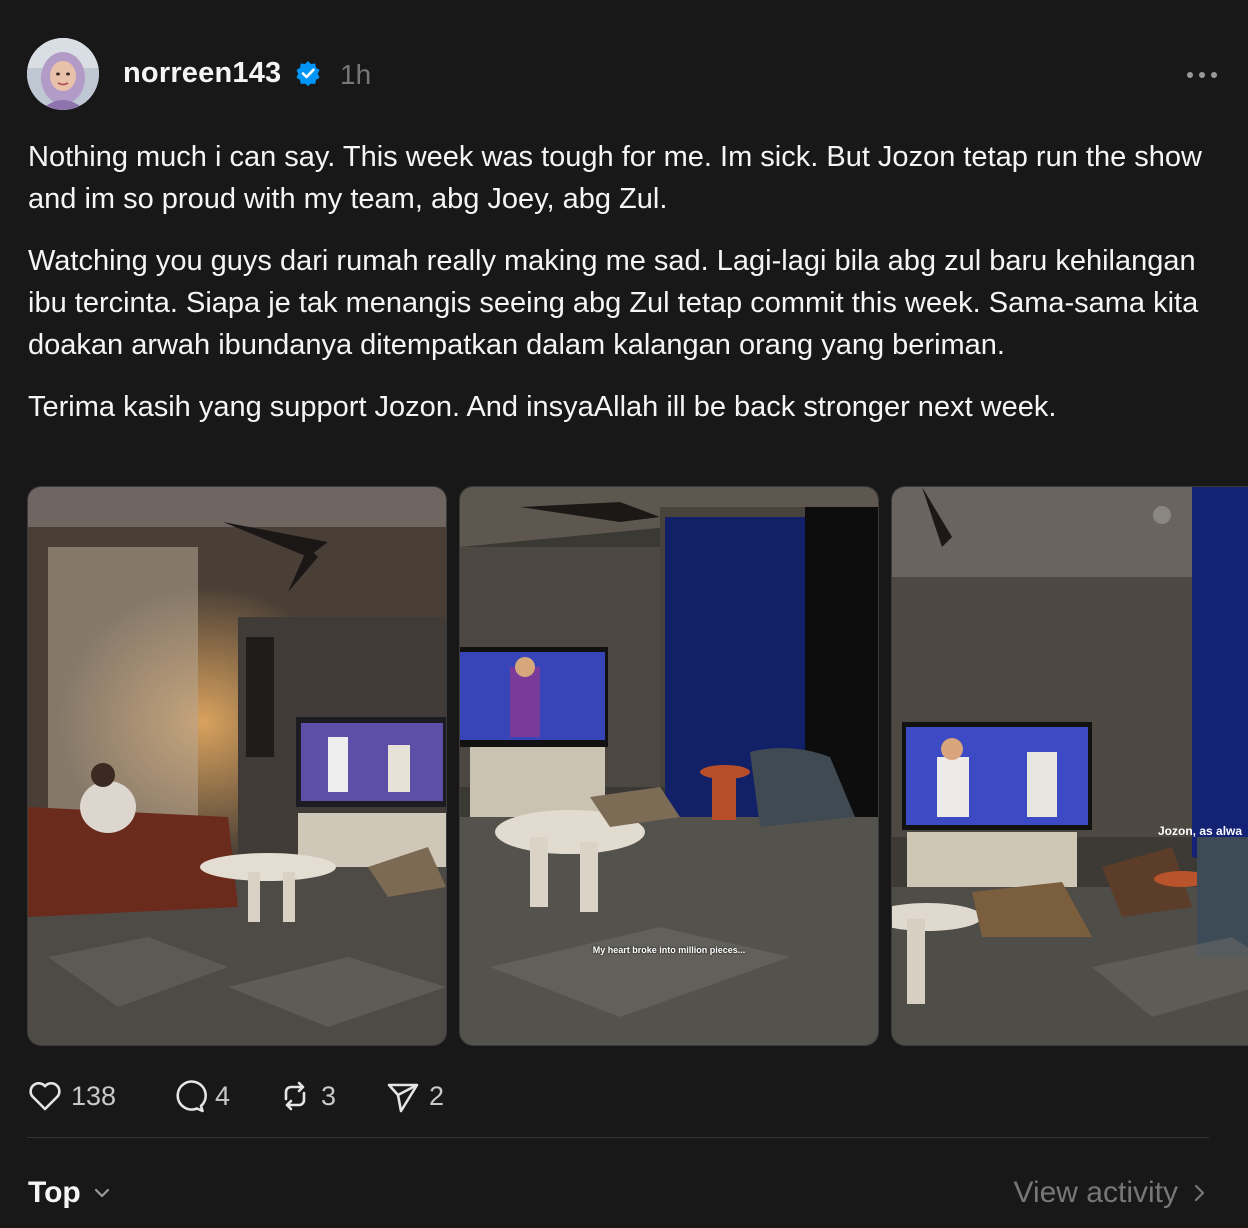 The height and width of the screenshot is (1228, 1248). I want to click on send-icon, so click(403, 1098).